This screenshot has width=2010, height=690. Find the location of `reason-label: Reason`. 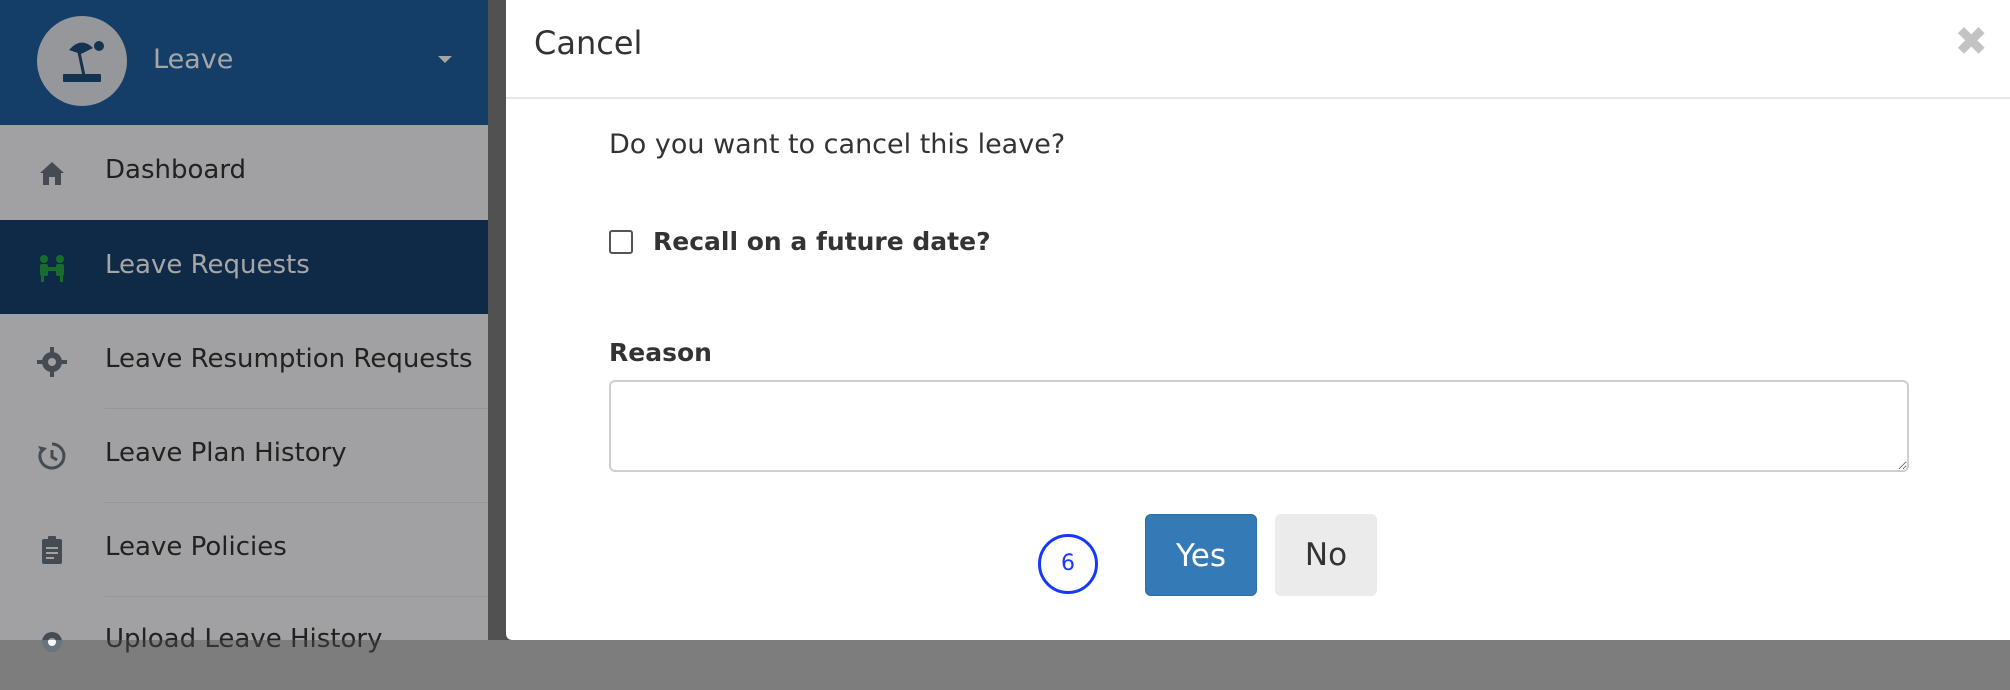

reason-label: Reason is located at coordinates (660, 352).